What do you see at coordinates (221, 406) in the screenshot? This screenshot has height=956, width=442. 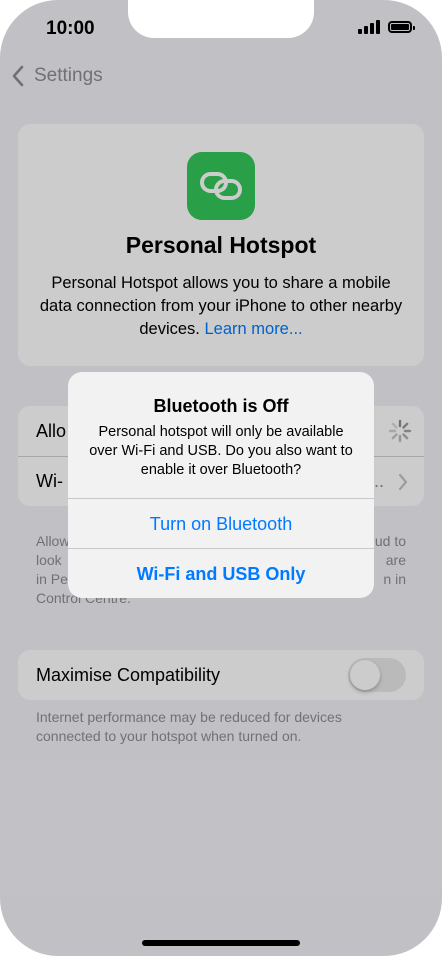 I see `alert-title: Bluetooth is Off` at bounding box center [221, 406].